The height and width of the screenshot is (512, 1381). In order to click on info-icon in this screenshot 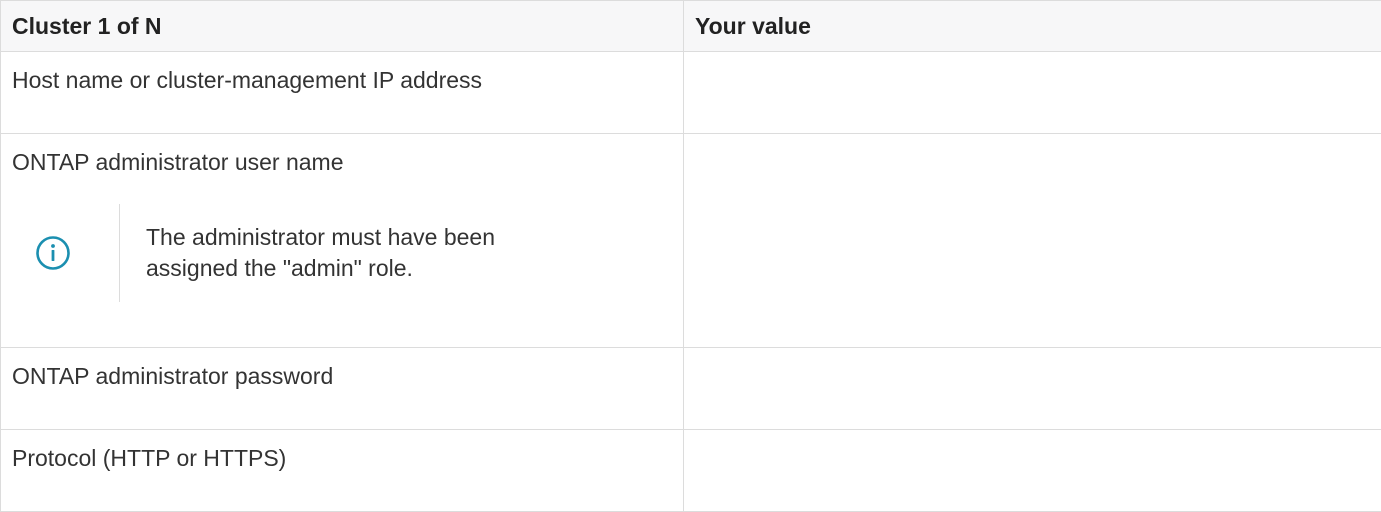, I will do `click(53, 253)`.